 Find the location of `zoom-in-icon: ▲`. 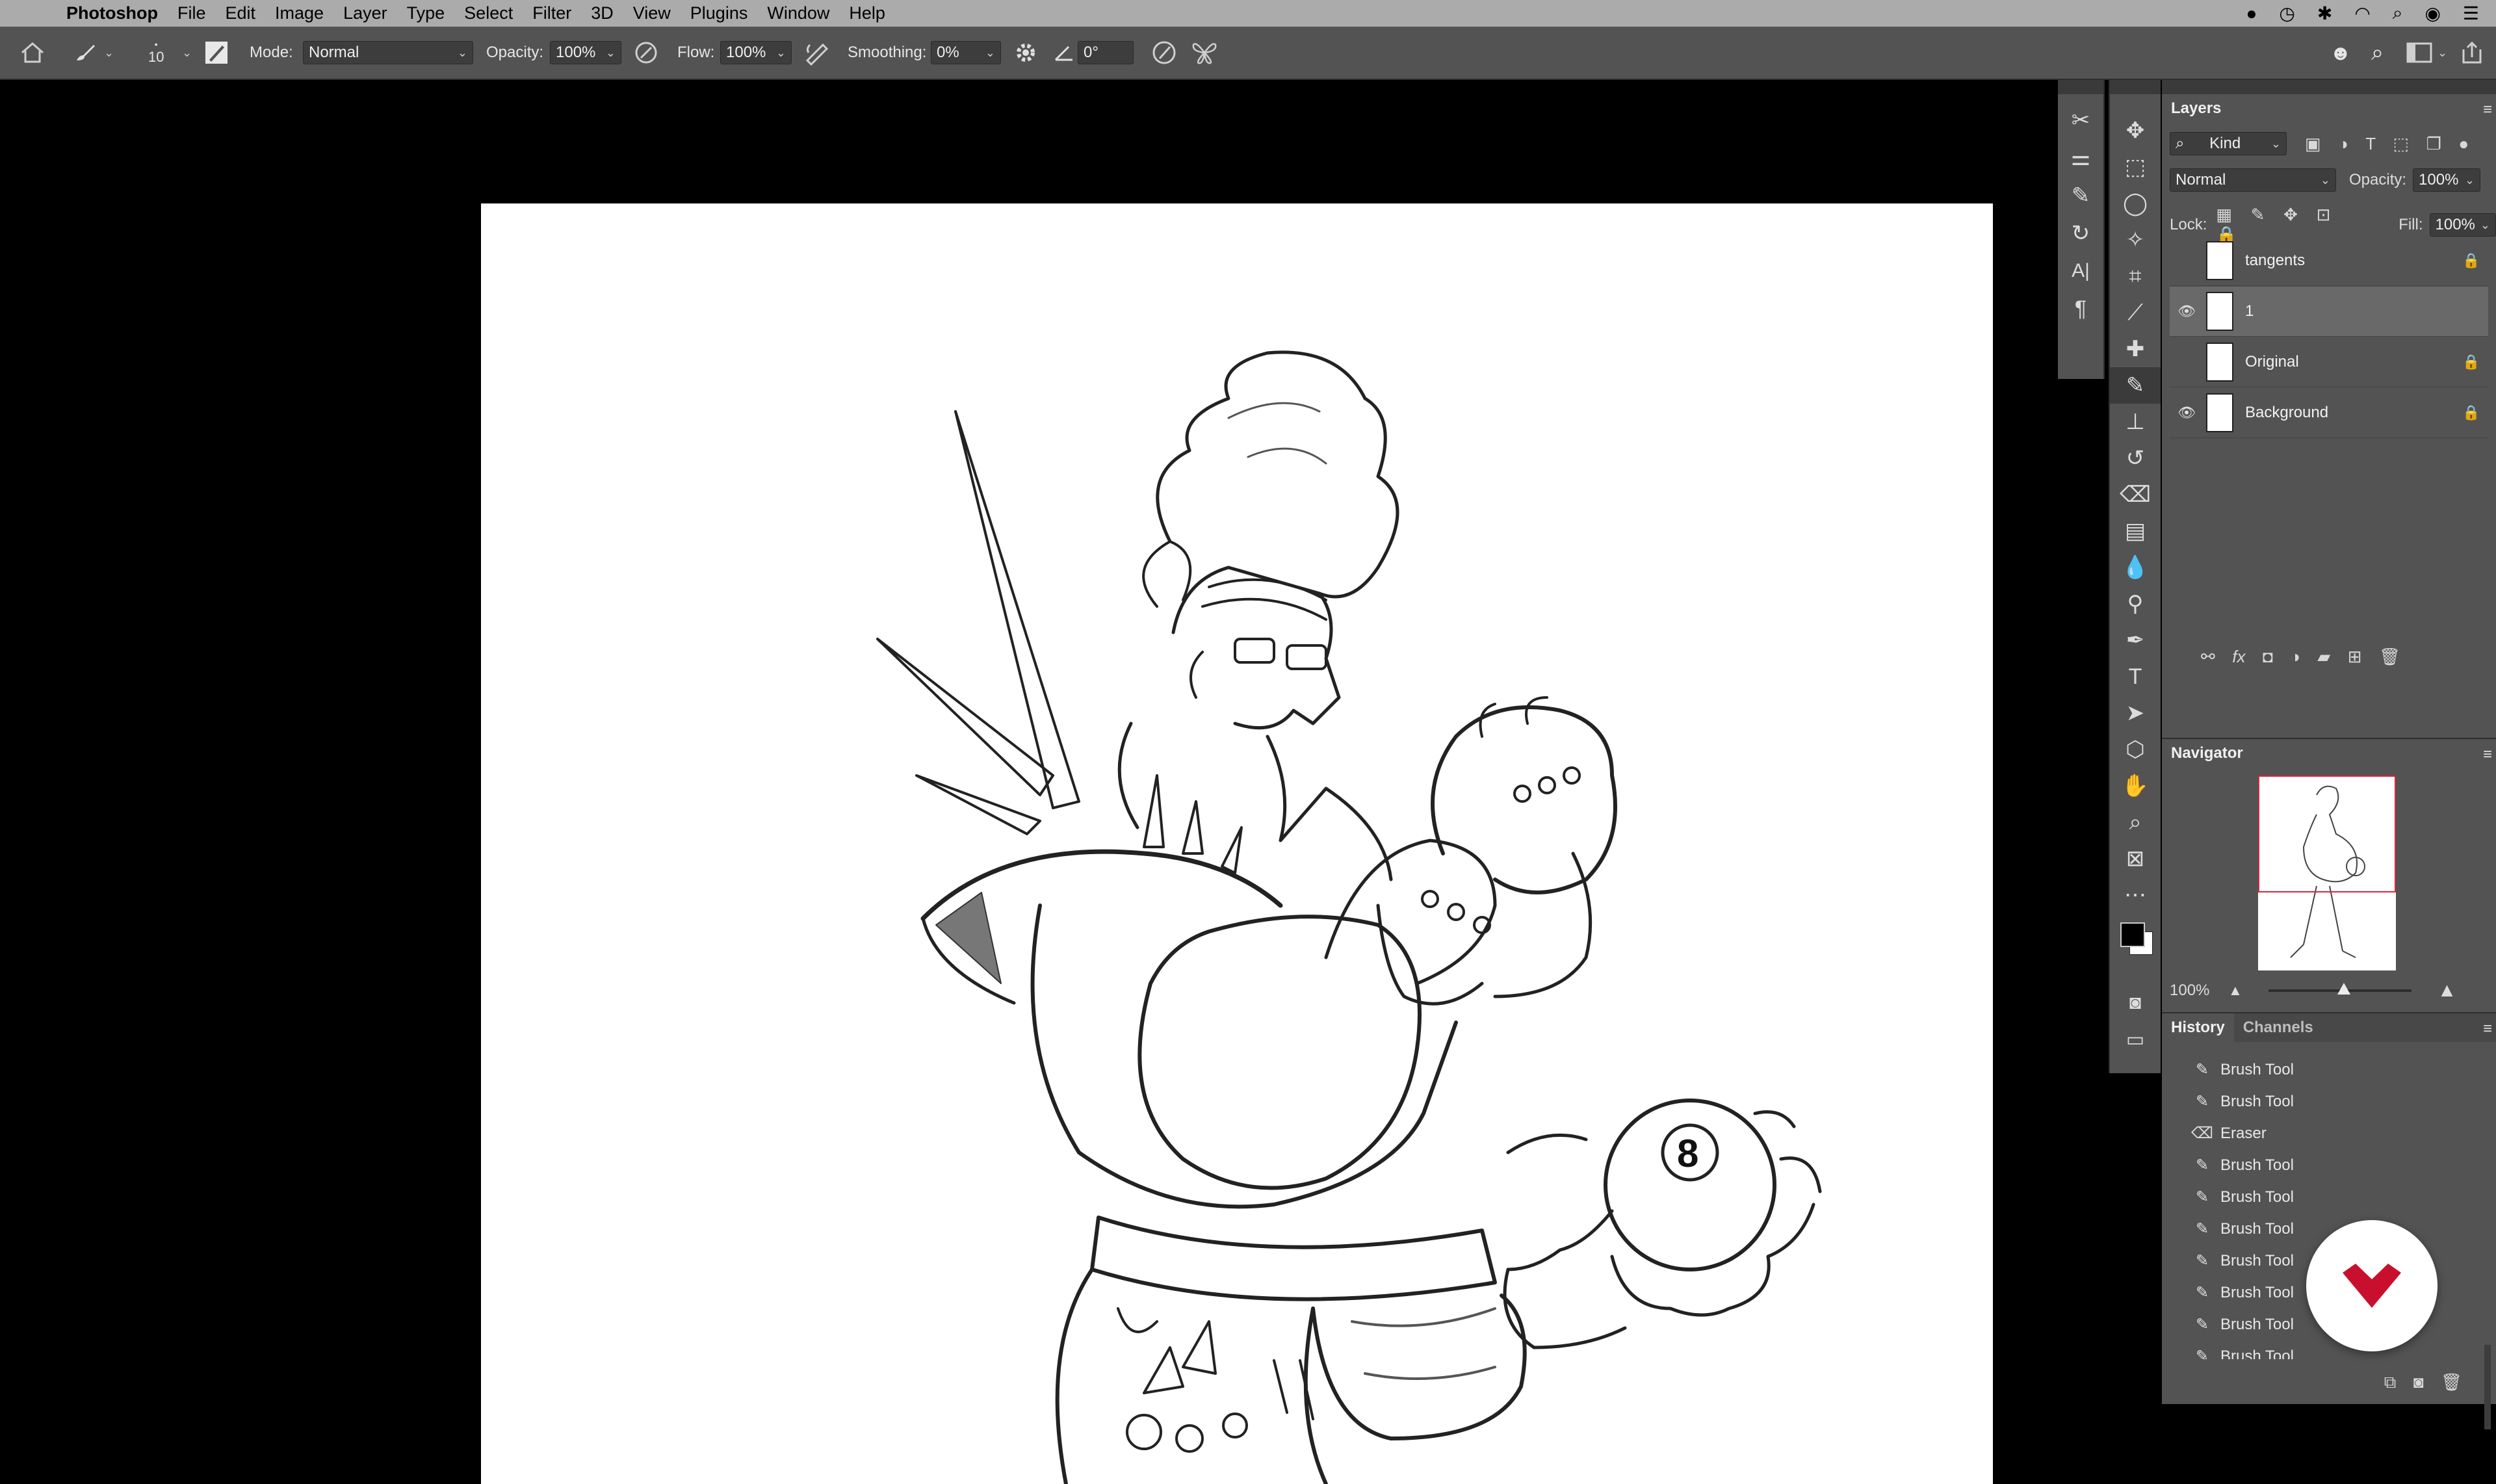

zoom-in-icon: ▲ is located at coordinates (2448, 991).